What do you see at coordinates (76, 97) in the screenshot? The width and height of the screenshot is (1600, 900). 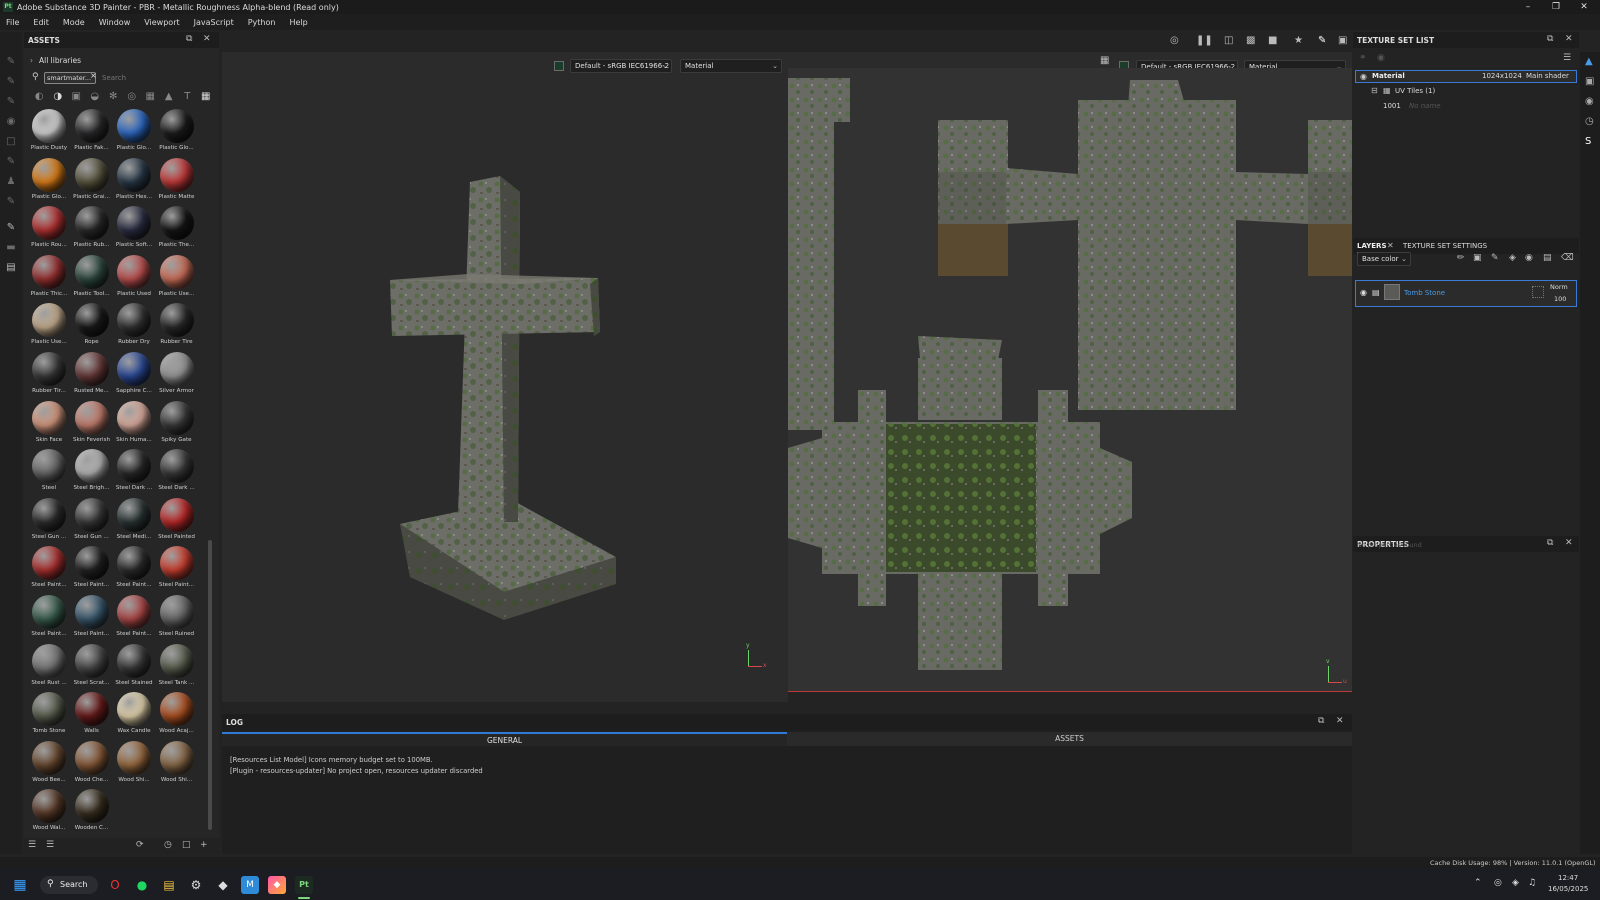 I see `filter-smart-materials-icon: ▣` at bounding box center [76, 97].